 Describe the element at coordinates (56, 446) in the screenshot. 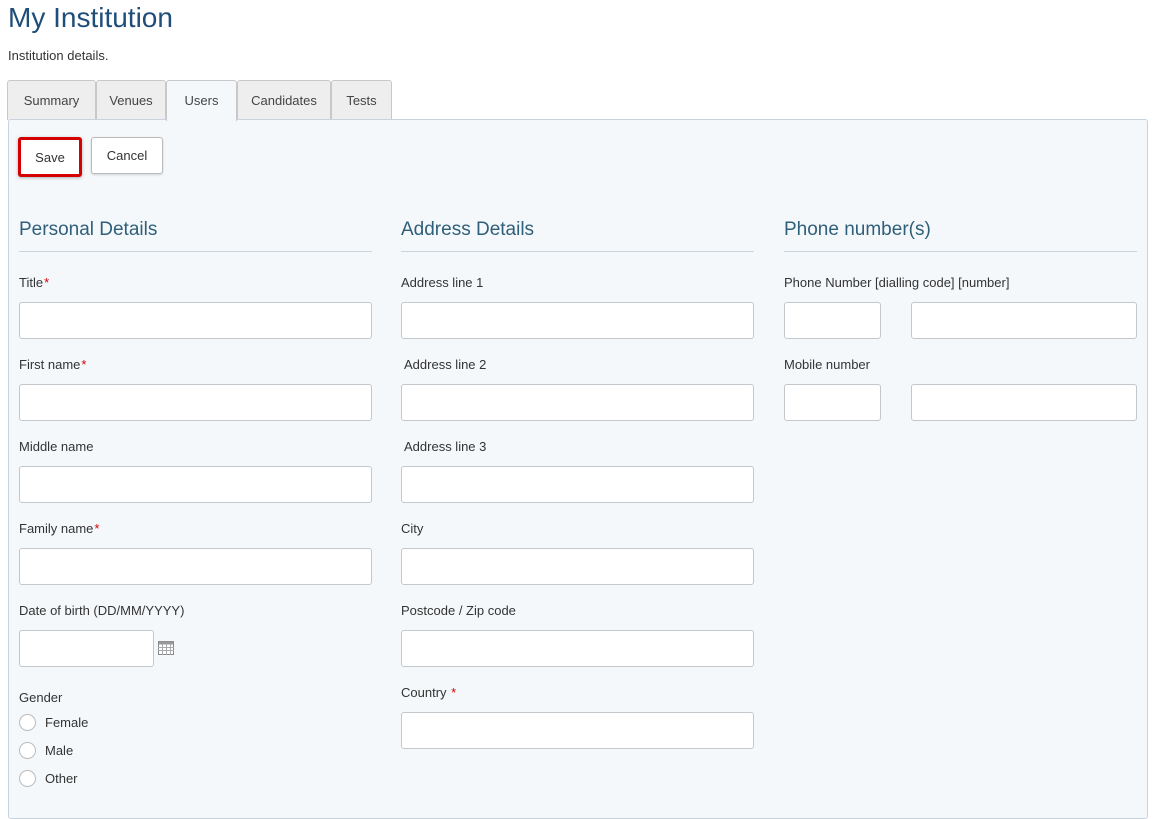

I see `middle-name-label: Middle name` at that location.